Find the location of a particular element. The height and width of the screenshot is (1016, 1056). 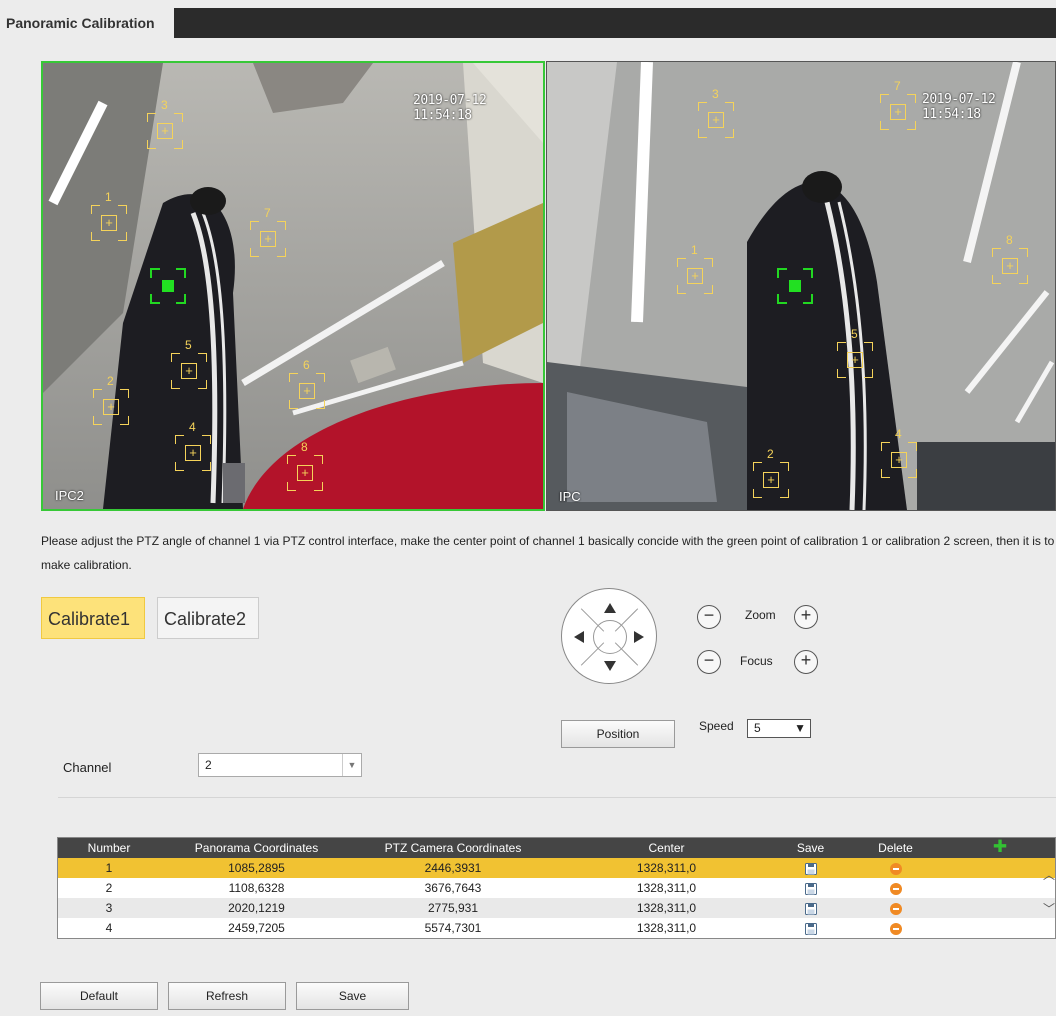

ptz-up-arrow-icon is located at coordinates (610, 608).